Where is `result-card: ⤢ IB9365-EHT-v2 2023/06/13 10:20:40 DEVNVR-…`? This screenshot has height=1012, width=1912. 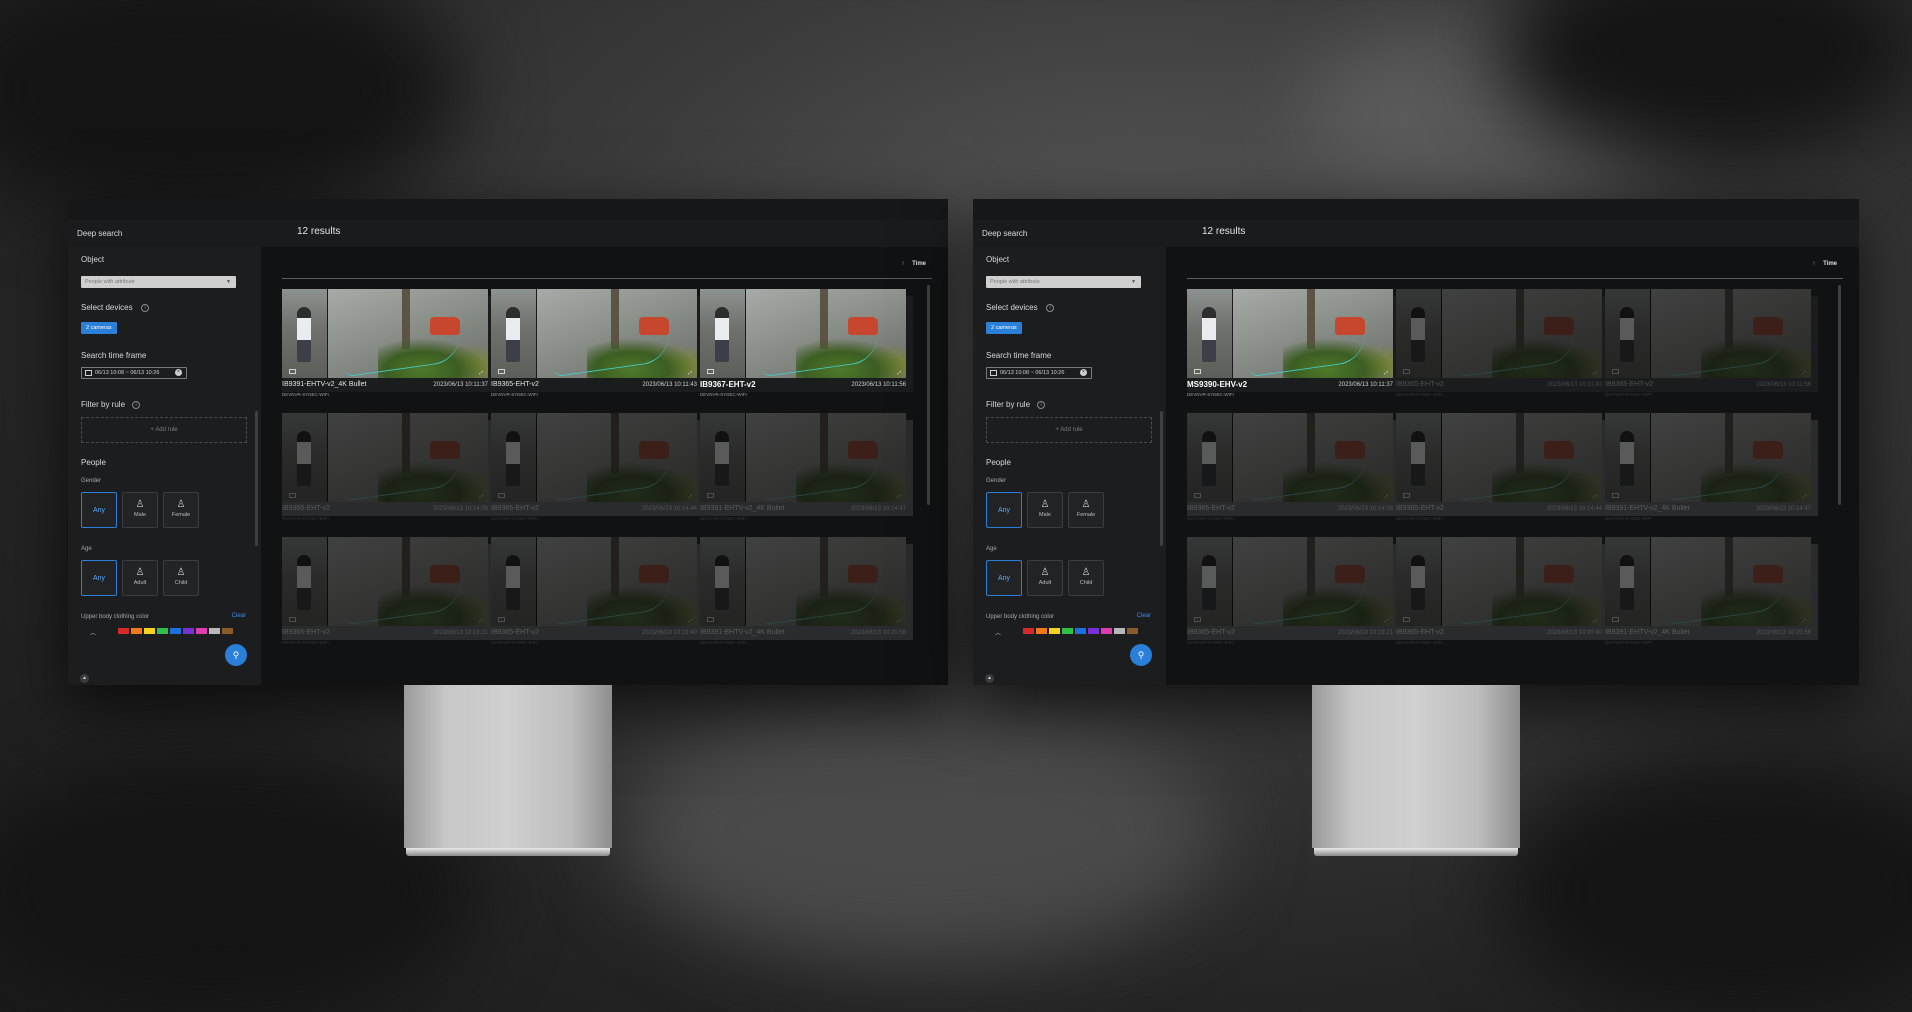 result-card: ⤢ IB9365-EHT-v2 2023/06/13 10:20:40 DEVNVR-… is located at coordinates (1499, 593).